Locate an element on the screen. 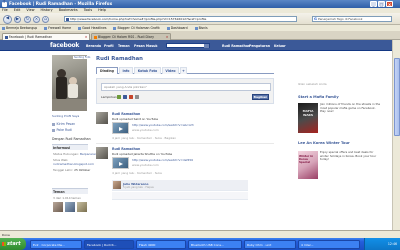  system-tray-clock: 12:46 is located at coordinates (382, 244).